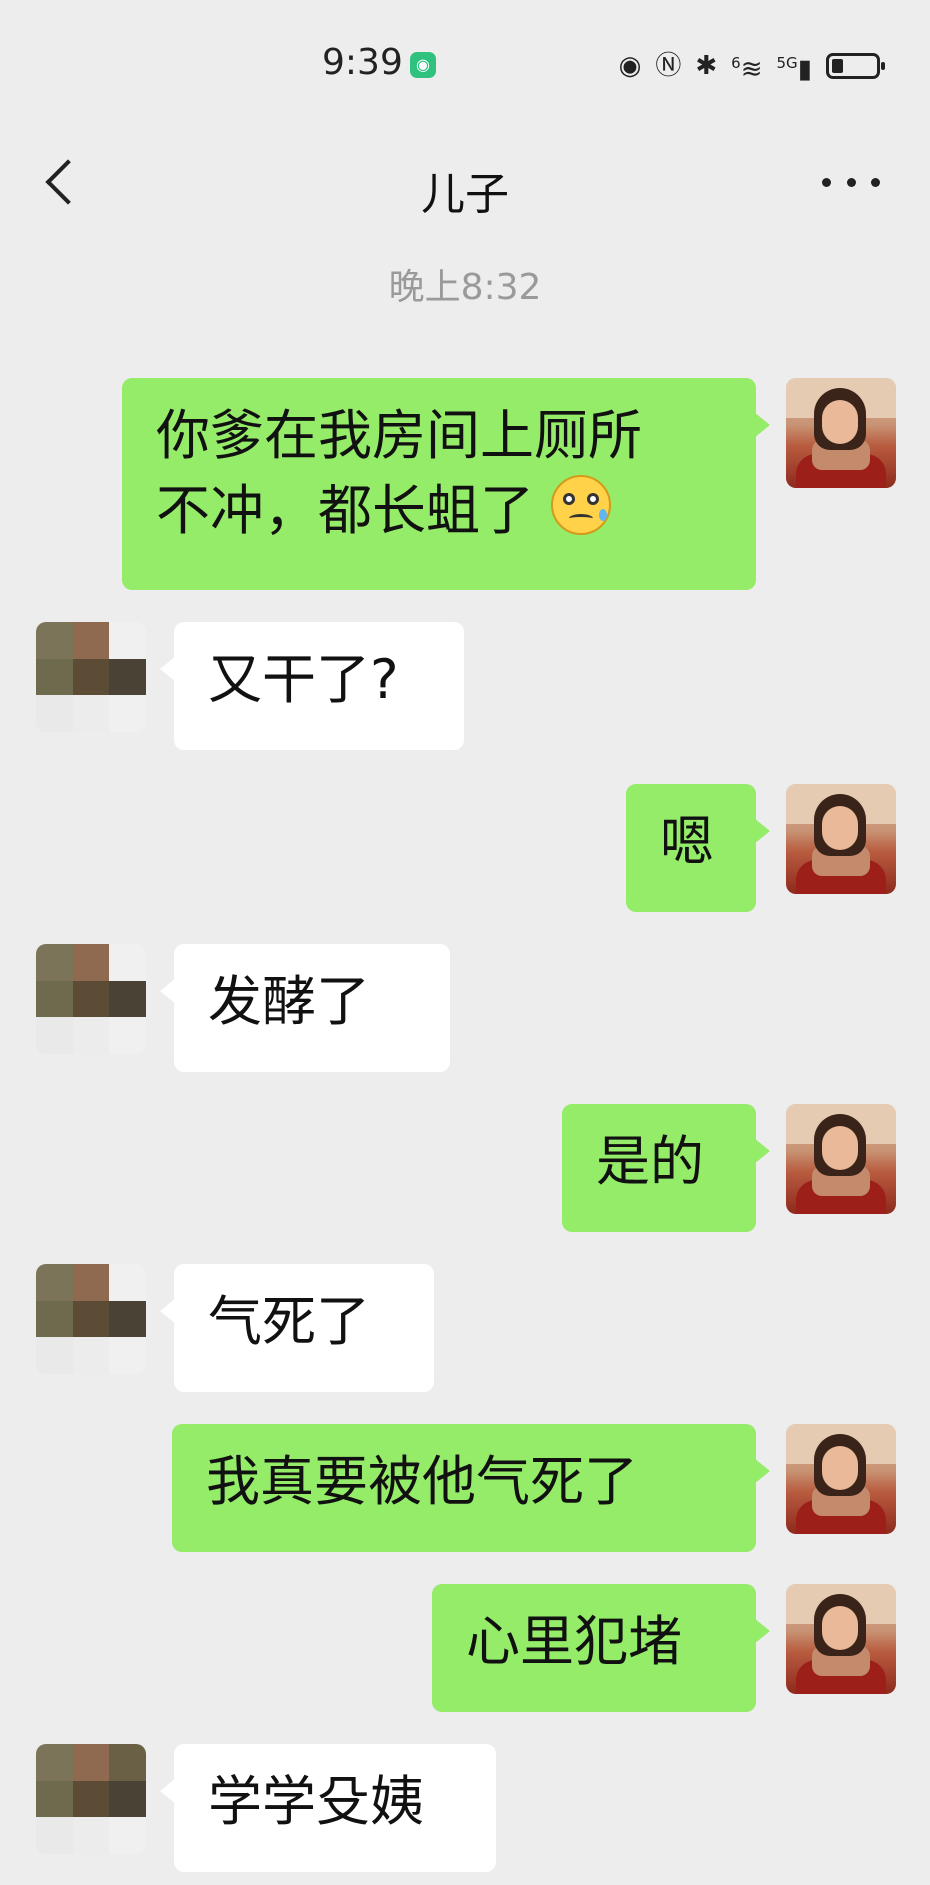 The height and width of the screenshot is (1885, 930). I want to click on message-bubble-incoming: 学学殳姨, so click(328, 1808).